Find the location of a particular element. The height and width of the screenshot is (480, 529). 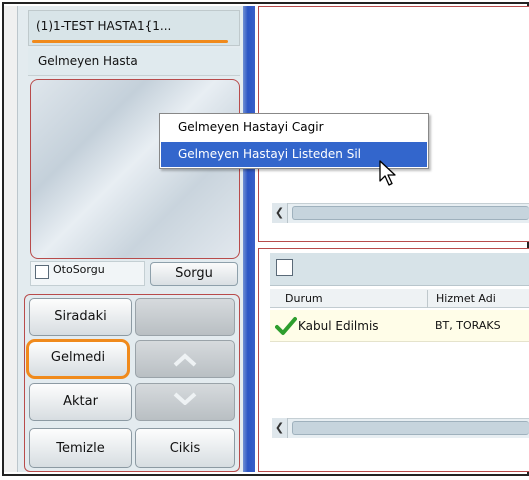

chevron-up-icon is located at coordinates (185, 360).